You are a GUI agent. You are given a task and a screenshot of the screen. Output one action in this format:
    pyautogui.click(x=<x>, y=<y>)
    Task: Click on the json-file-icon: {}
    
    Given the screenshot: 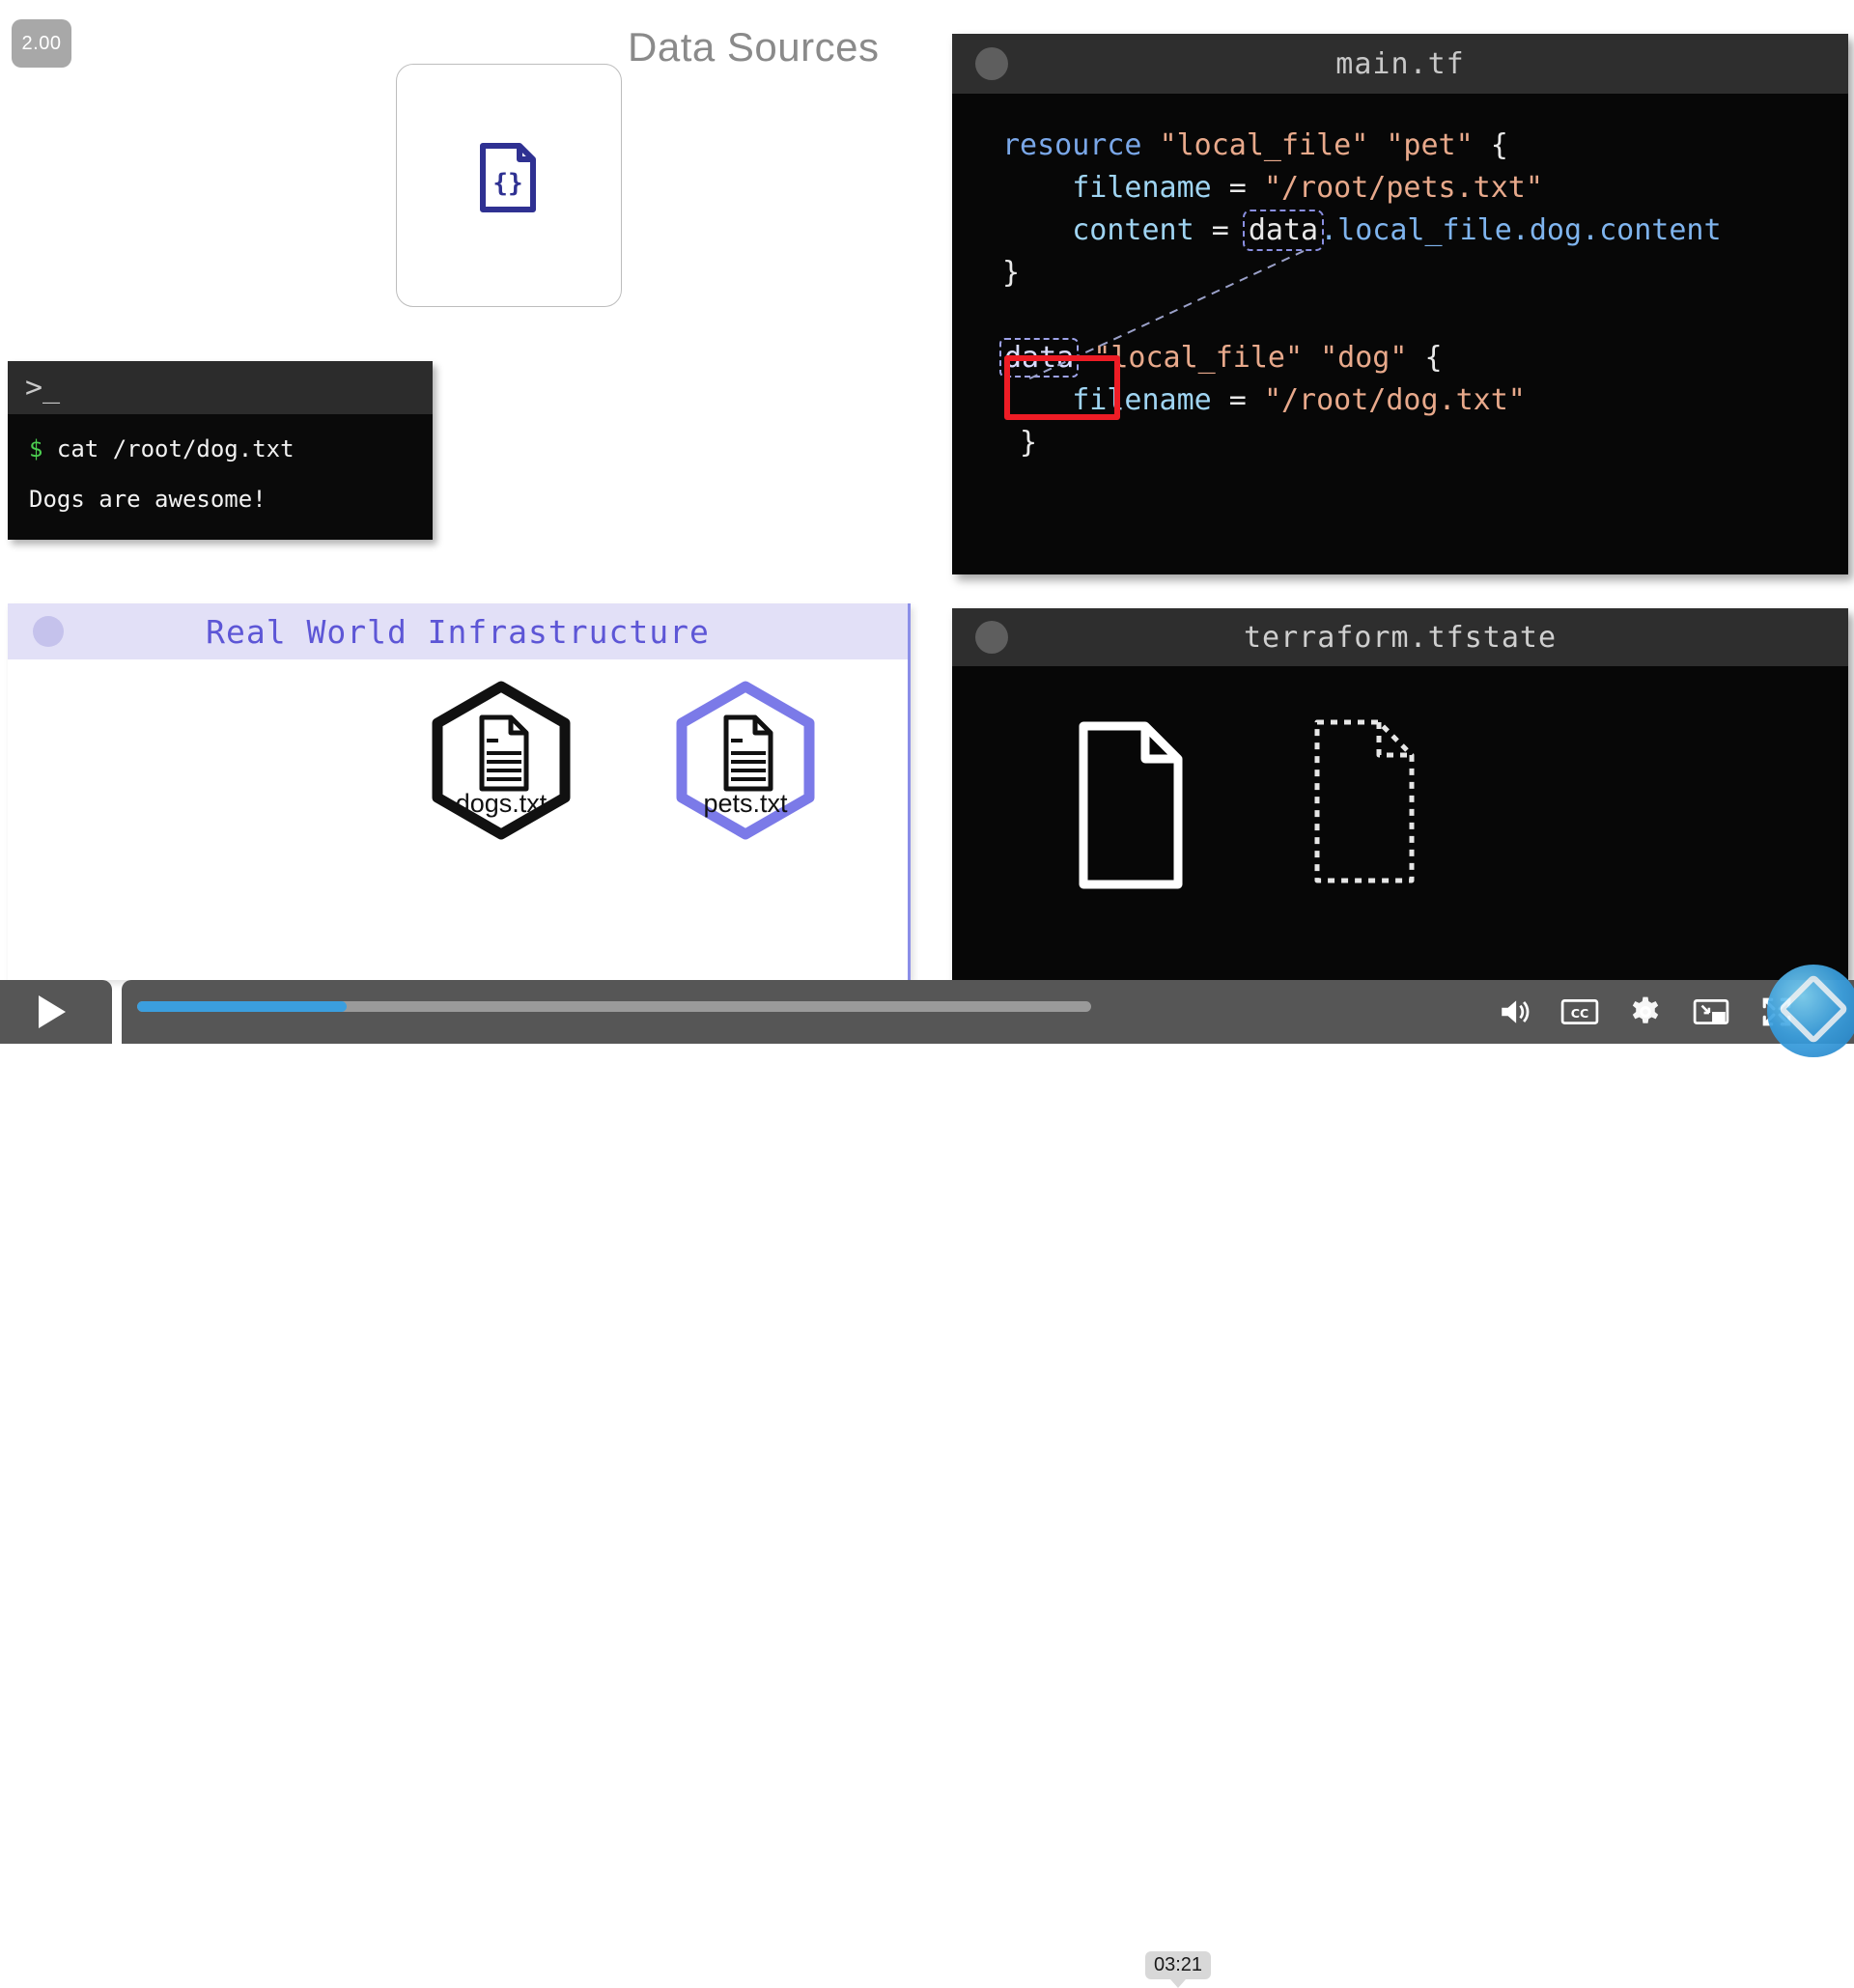 What is the action you would take?
    pyautogui.click(x=508, y=178)
    